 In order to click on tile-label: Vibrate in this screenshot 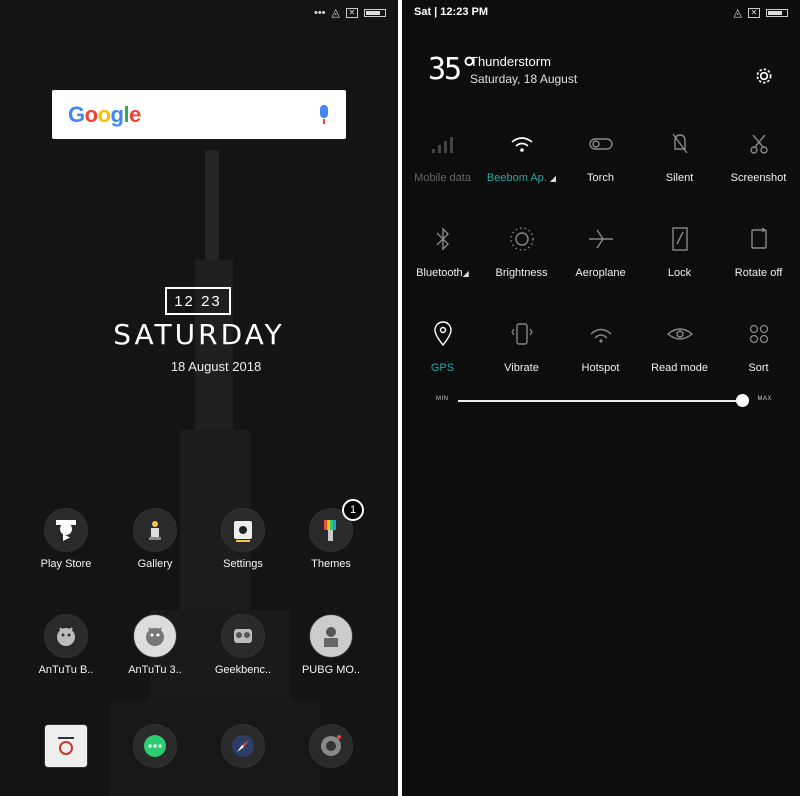, I will do `click(521, 368)`.